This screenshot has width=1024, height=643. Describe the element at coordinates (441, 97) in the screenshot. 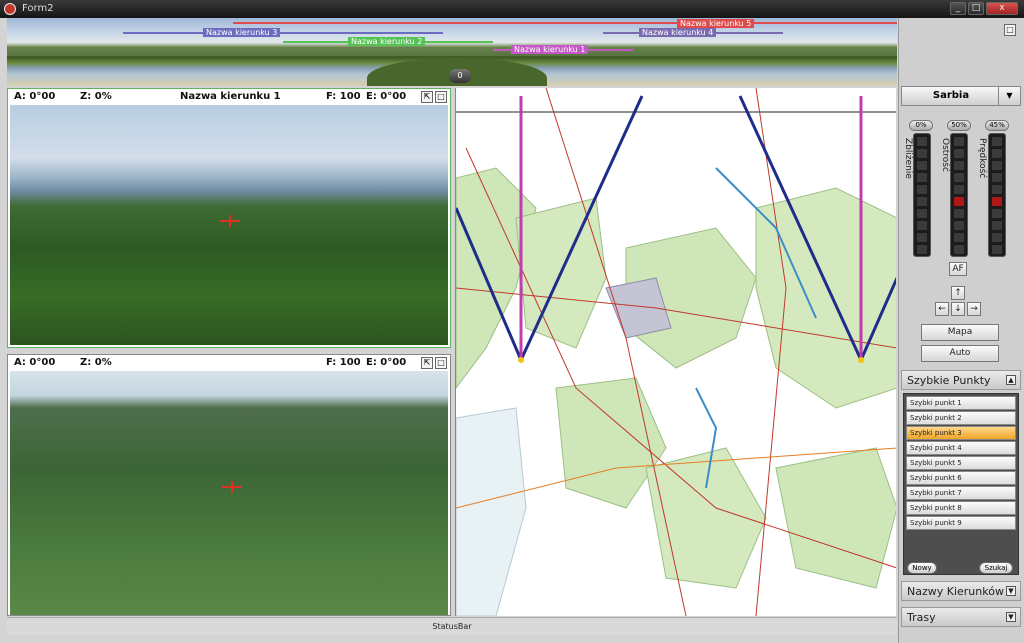

I see `camera-1-maximize-button: □` at that location.